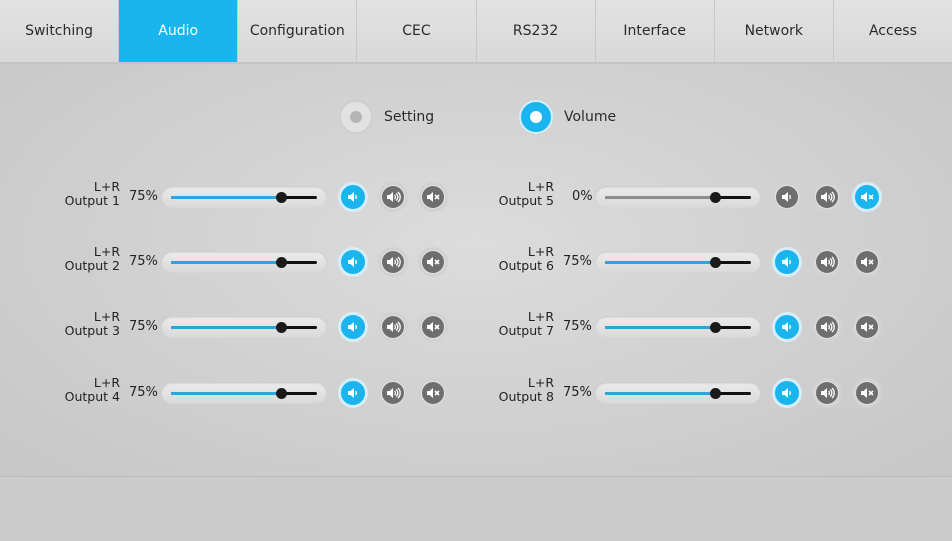 The height and width of the screenshot is (541, 952). Describe the element at coordinates (774, 31) in the screenshot. I see `tab-network: Network` at that location.